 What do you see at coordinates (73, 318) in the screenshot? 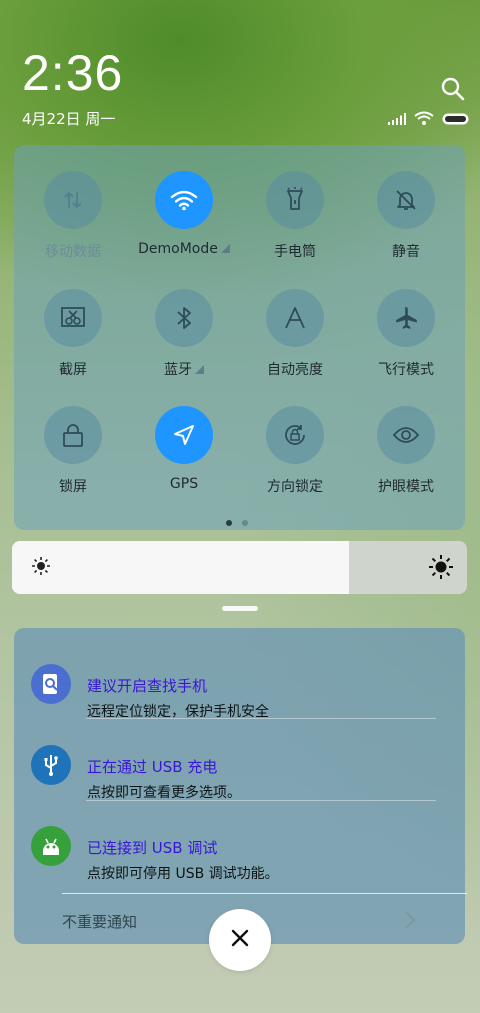
I see `screenshot-icon` at bounding box center [73, 318].